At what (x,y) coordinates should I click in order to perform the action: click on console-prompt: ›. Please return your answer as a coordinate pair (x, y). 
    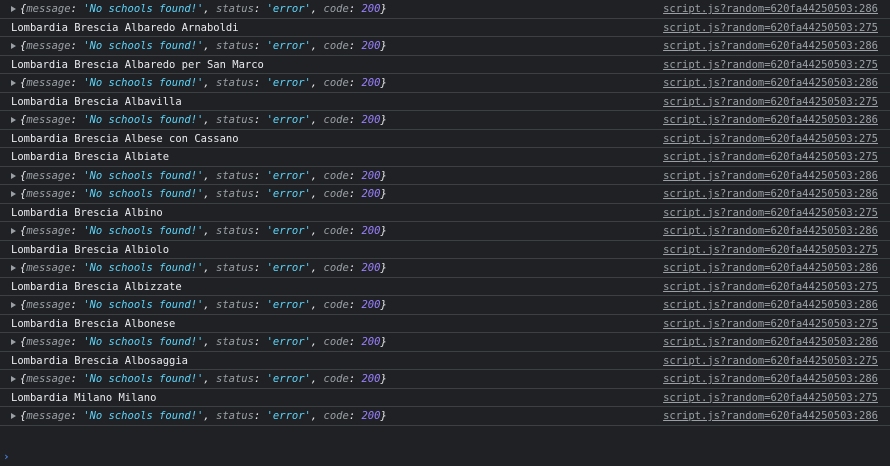
    Looking at the image, I should click on (6, 456).